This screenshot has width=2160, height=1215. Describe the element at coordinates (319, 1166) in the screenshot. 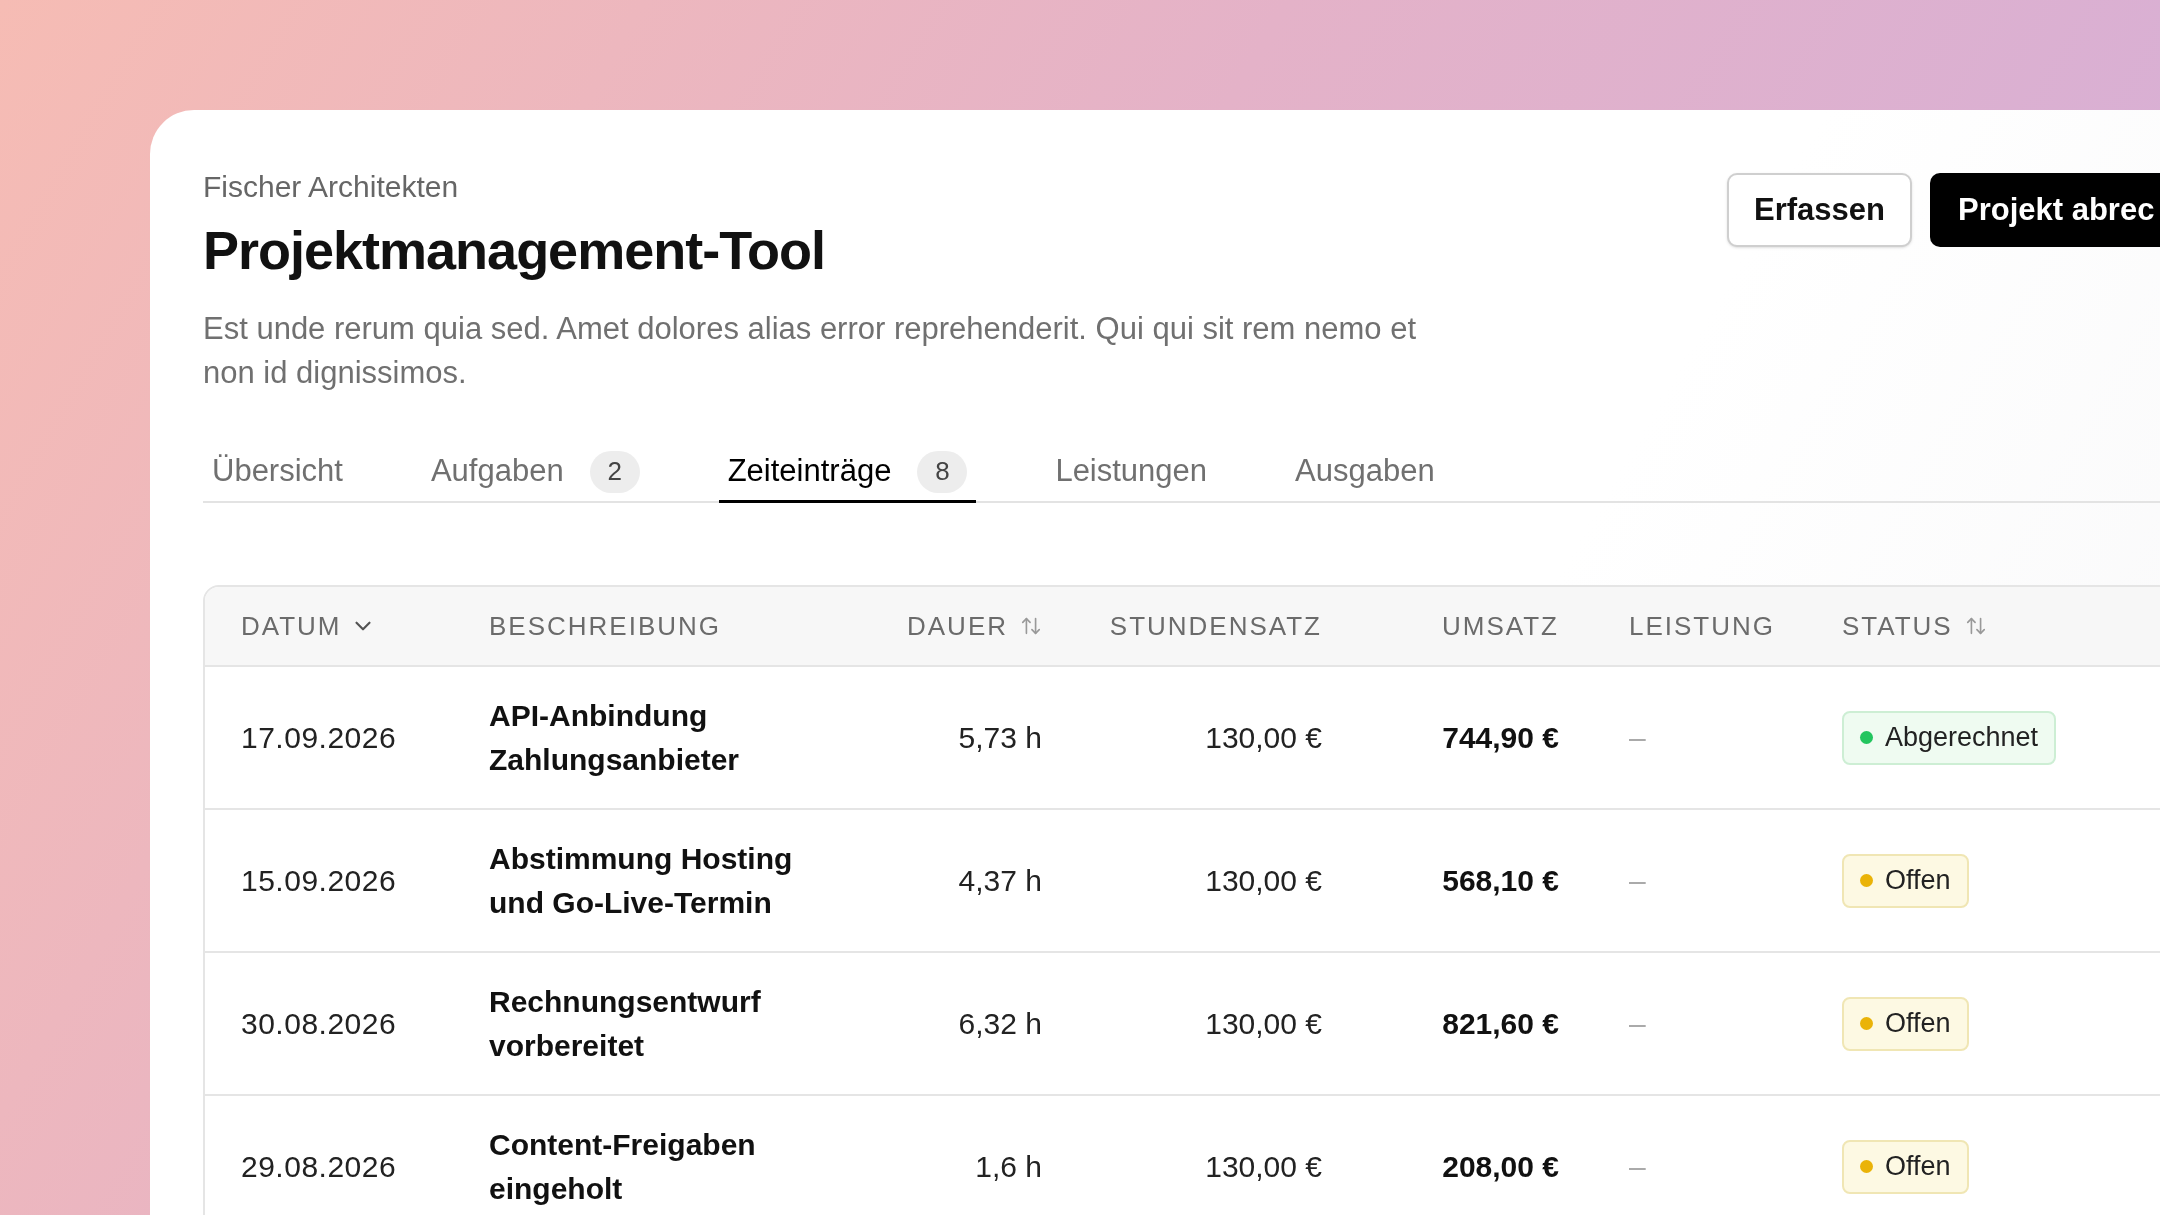

I see `date-cell: 29.08.2026` at that location.